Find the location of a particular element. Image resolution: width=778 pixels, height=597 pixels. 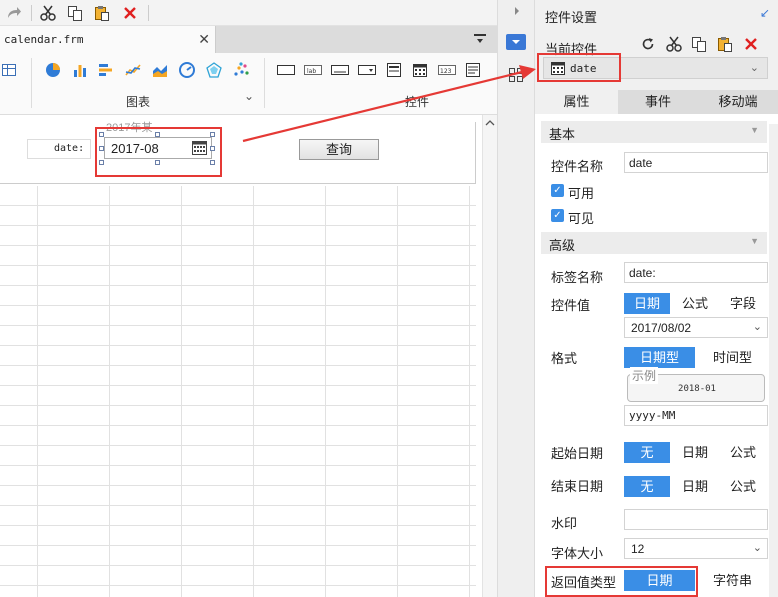

font-size-label: 字体大小 is located at coordinates (577, 553).